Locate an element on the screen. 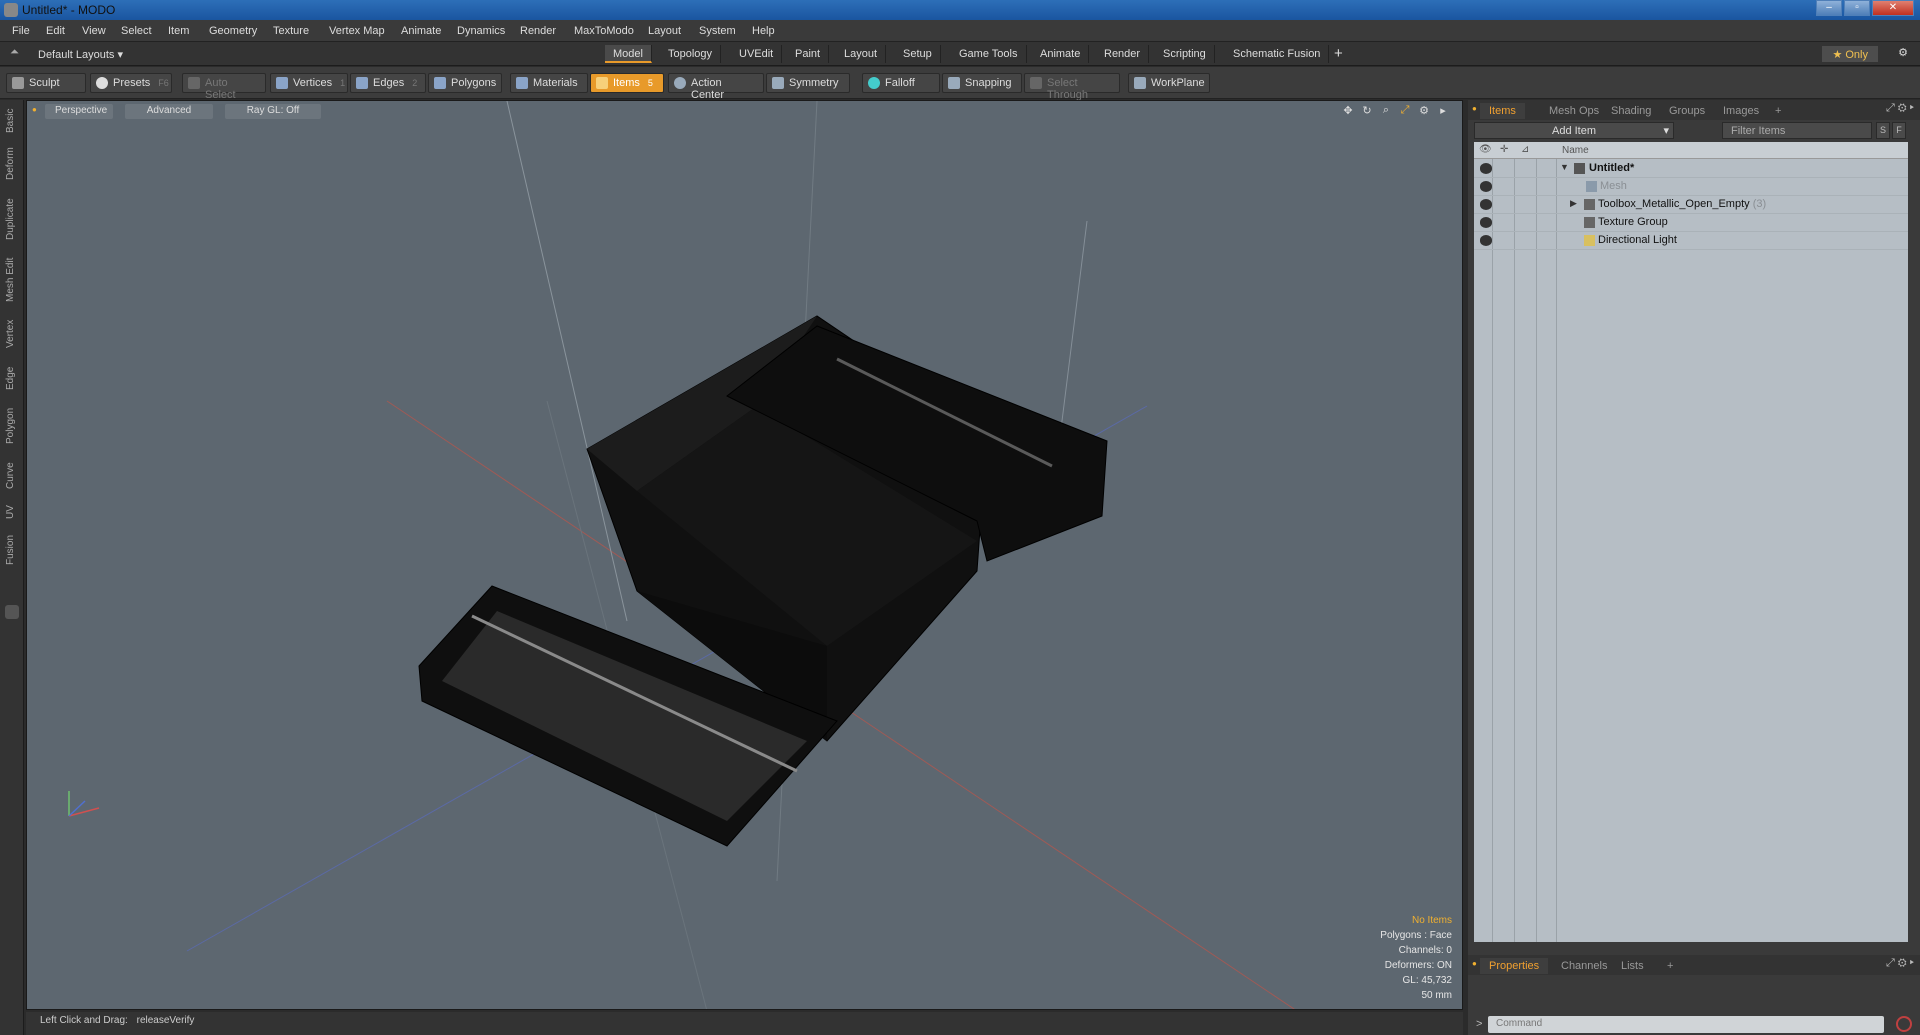  tab-schematic-fusion: Schematic Fusion is located at coordinates (1277, 54).